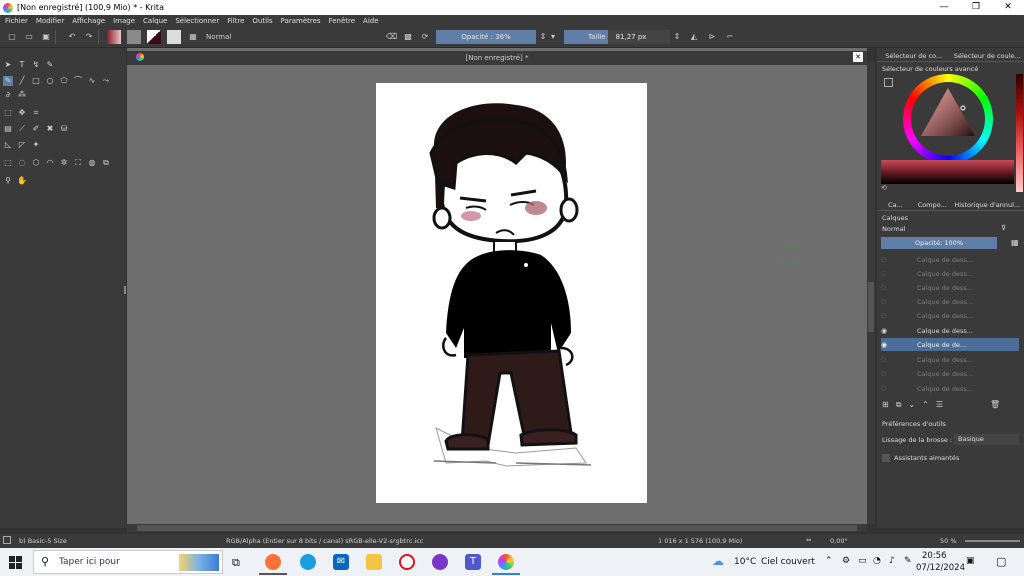 The width and height of the screenshot is (1024, 576). What do you see at coordinates (114, 37) in the screenshot?
I see `gradient-swatch` at bounding box center [114, 37].